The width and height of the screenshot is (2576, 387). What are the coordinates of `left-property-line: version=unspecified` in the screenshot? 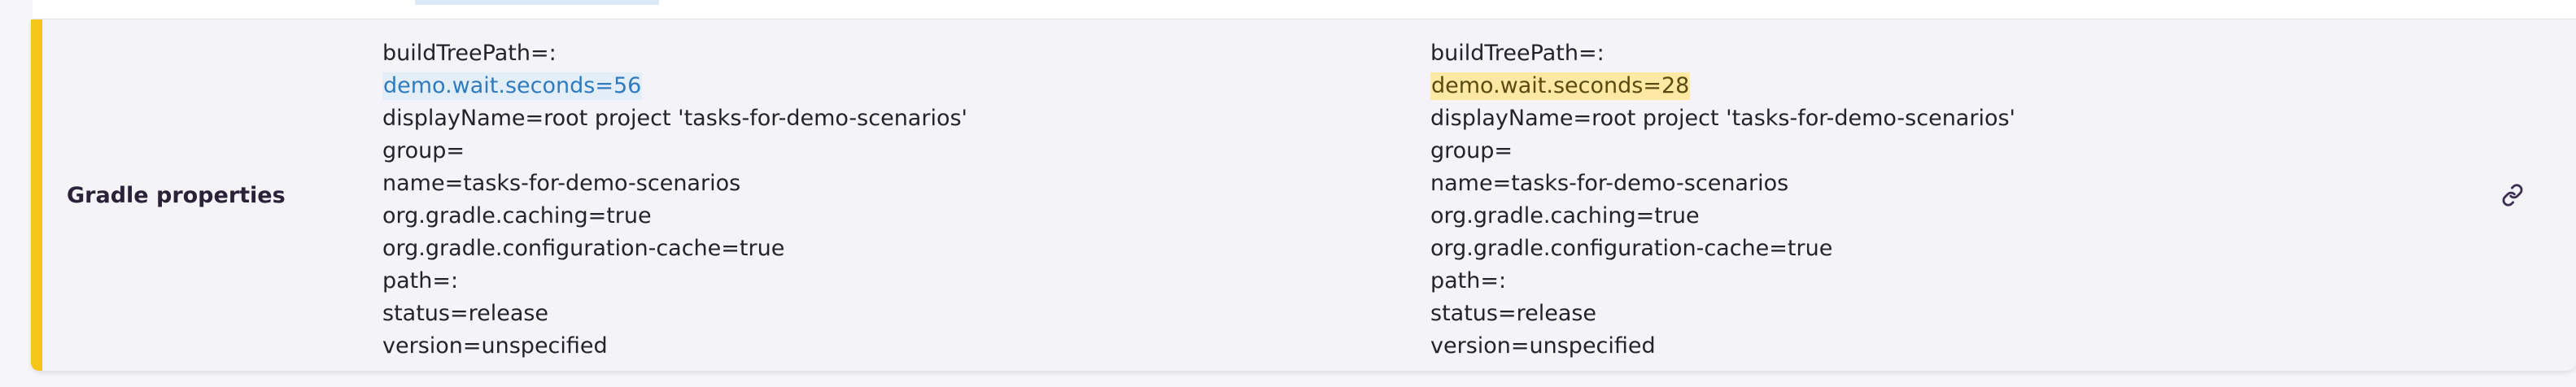 It's located at (495, 346).